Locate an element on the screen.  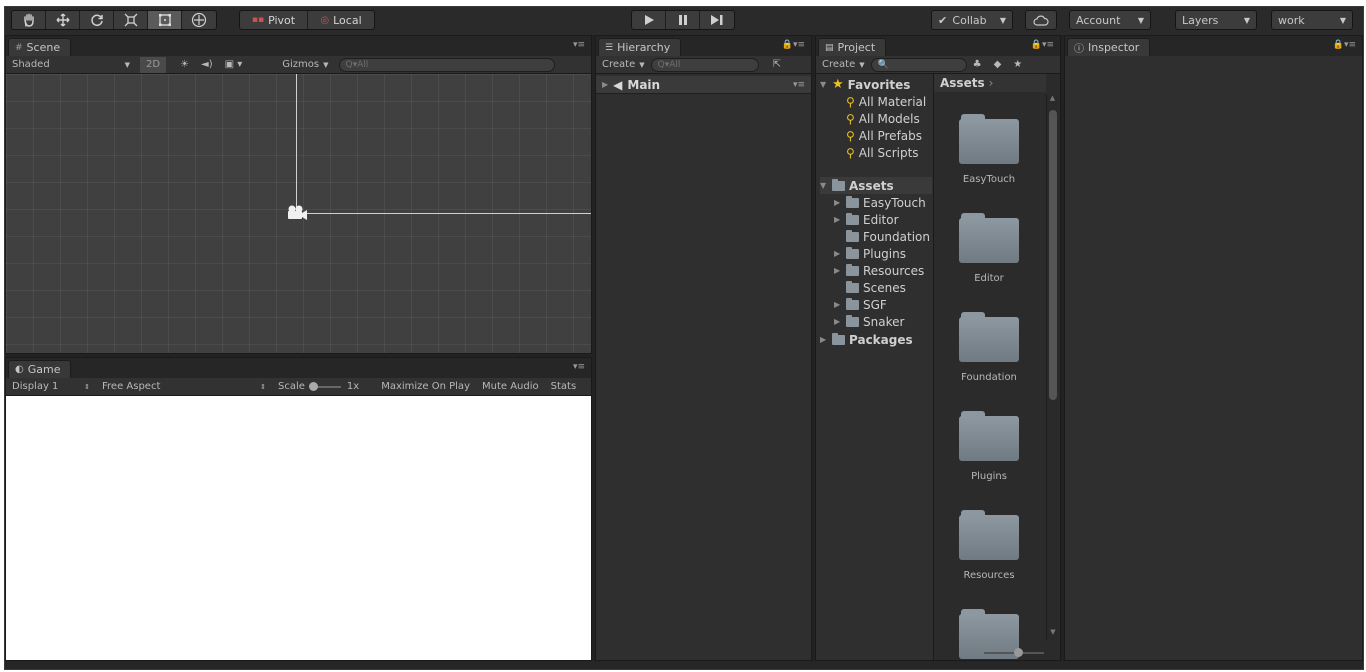
scale-slider: Scale 1x is located at coordinates (318, 387).